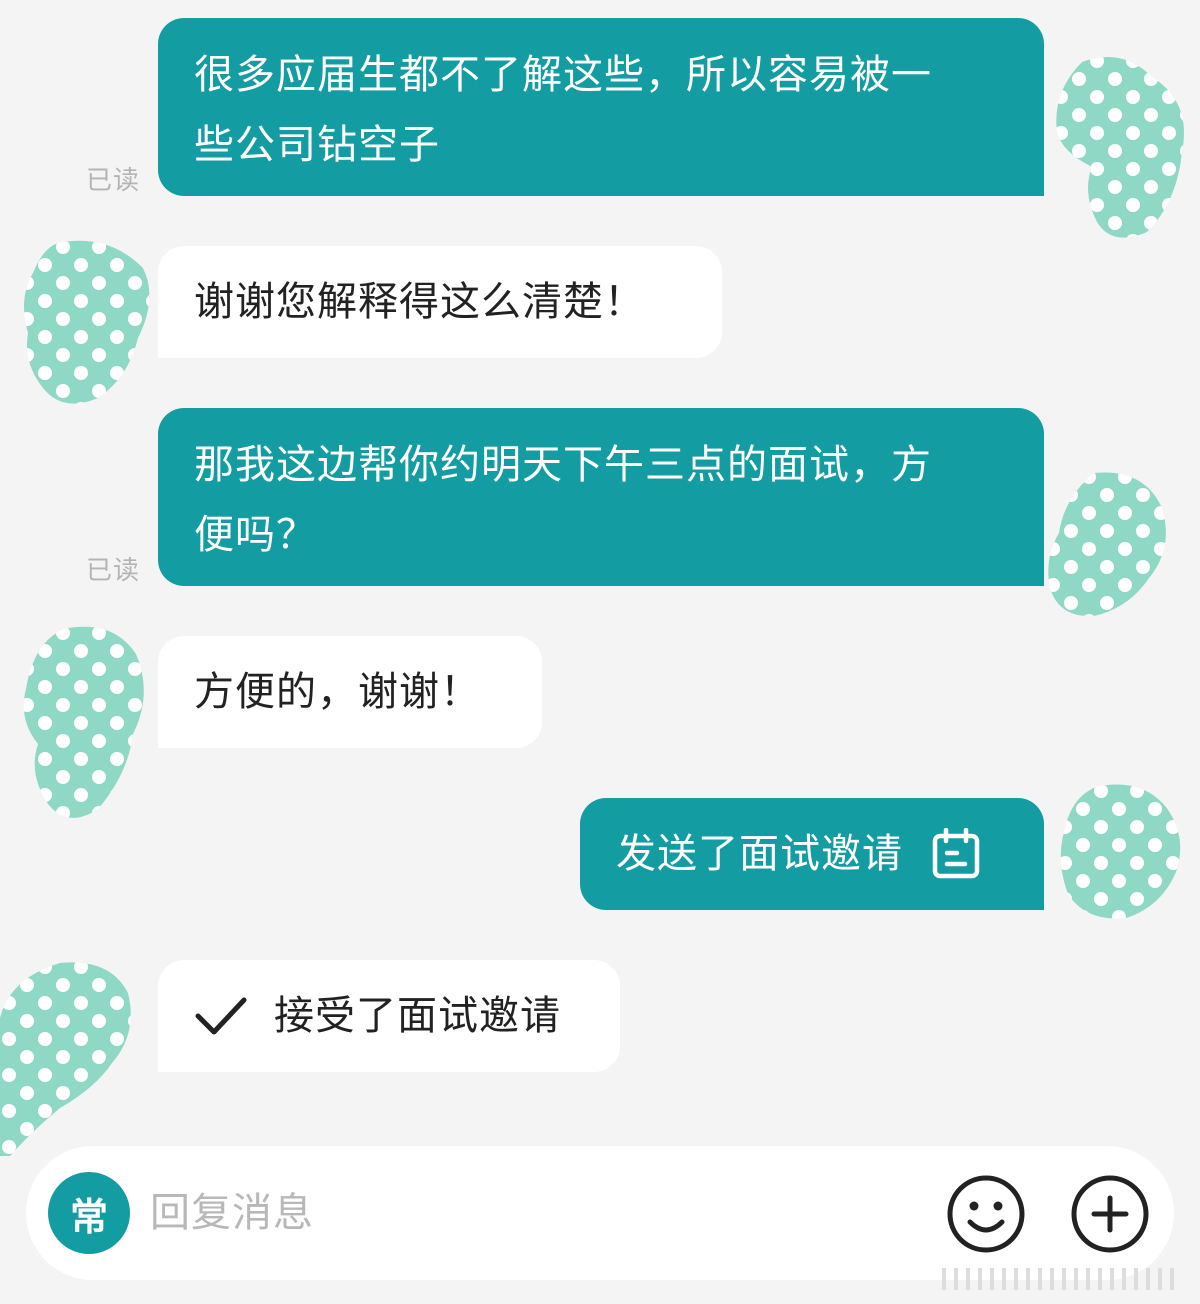 The width and height of the screenshot is (1200, 1304). What do you see at coordinates (956, 853) in the screenshot?
I see `calendar-icon` at bounding box center [956, 853].